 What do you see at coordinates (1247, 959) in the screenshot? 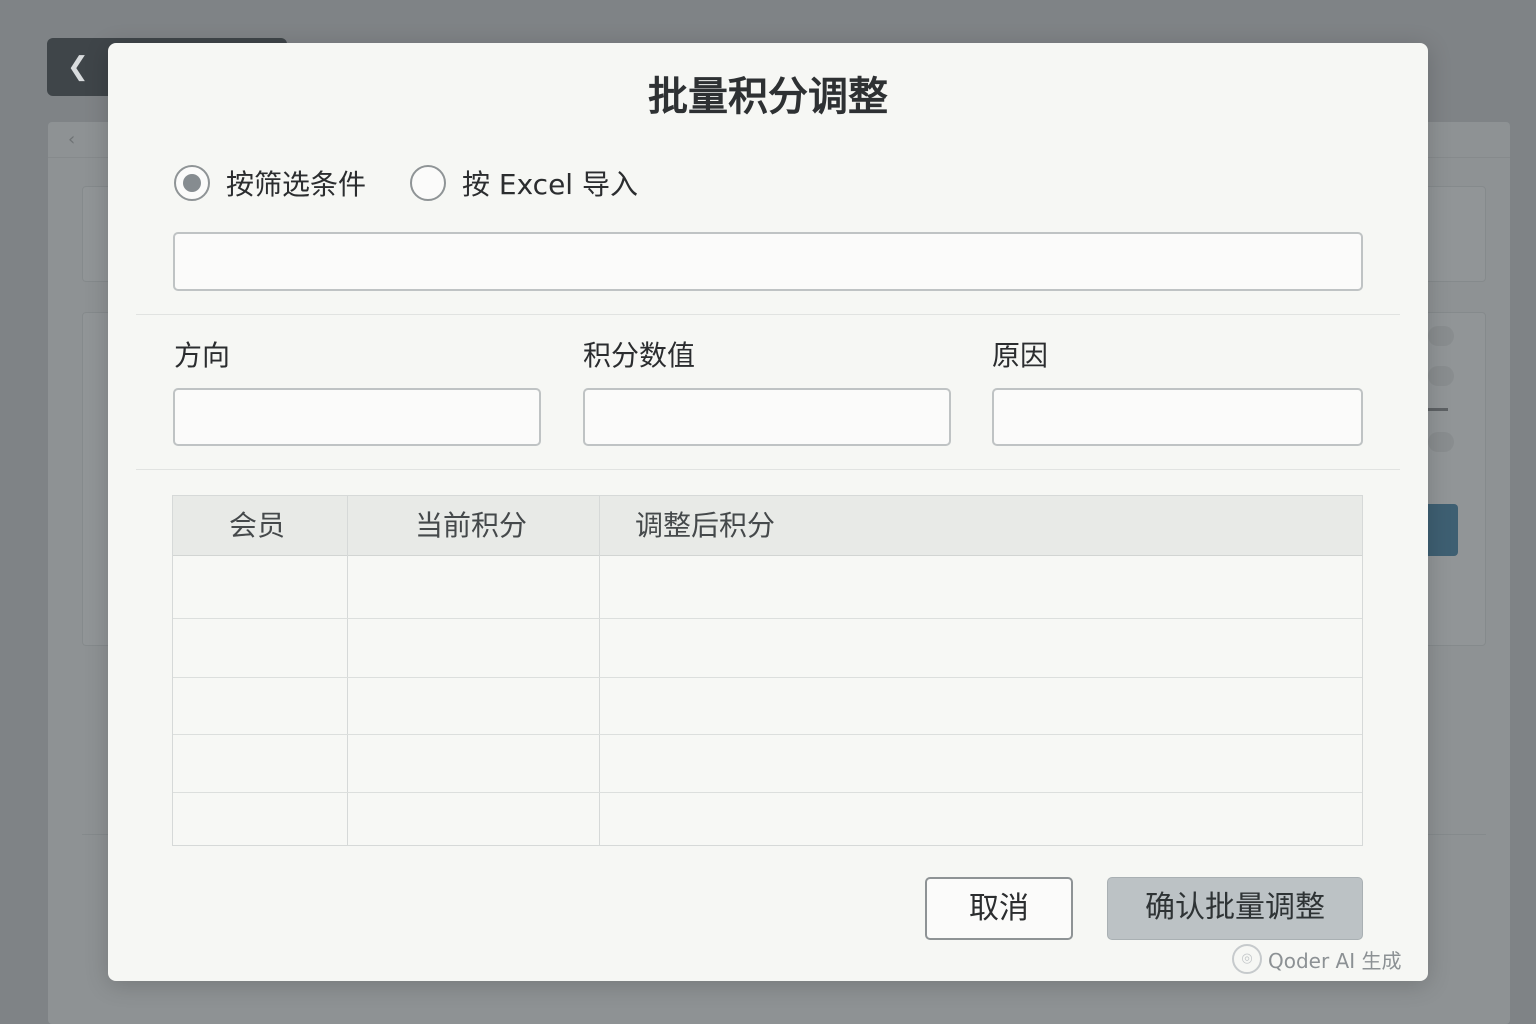
I see `qoder-logo-icon: ◎` at bounding box center [1247, 959].